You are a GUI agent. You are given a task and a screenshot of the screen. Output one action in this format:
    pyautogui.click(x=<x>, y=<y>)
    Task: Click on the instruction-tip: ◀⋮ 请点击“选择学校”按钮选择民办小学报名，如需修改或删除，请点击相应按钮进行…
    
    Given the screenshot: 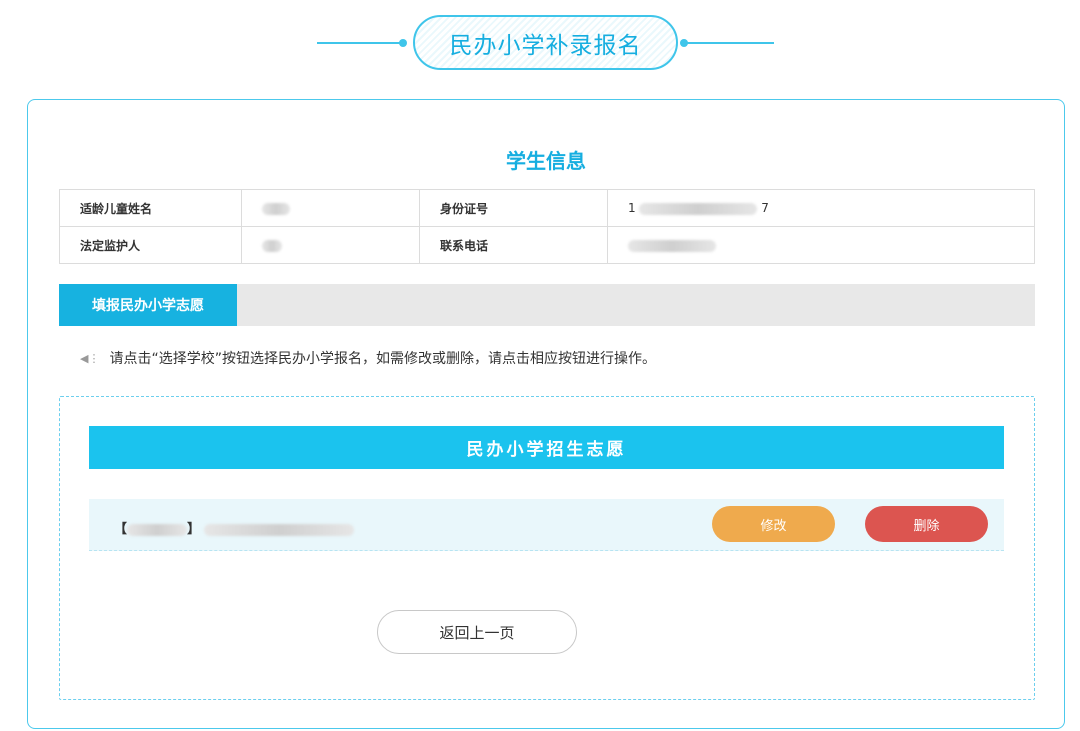 What is the action you would take?
    pyautogui.click(x=368, y=358)
    